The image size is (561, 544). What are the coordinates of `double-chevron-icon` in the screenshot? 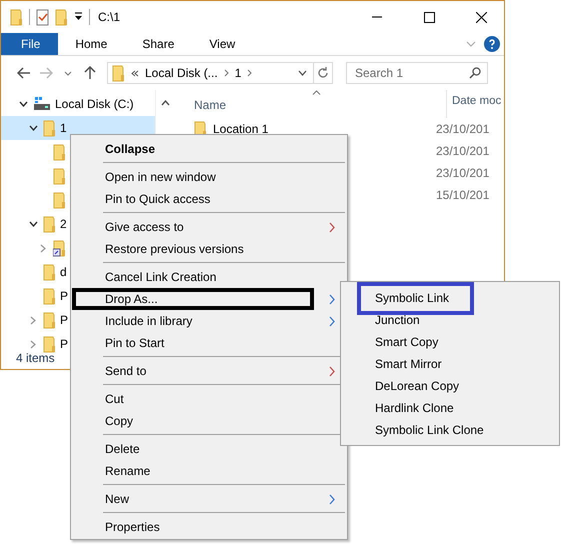 It's located at (135, 73).